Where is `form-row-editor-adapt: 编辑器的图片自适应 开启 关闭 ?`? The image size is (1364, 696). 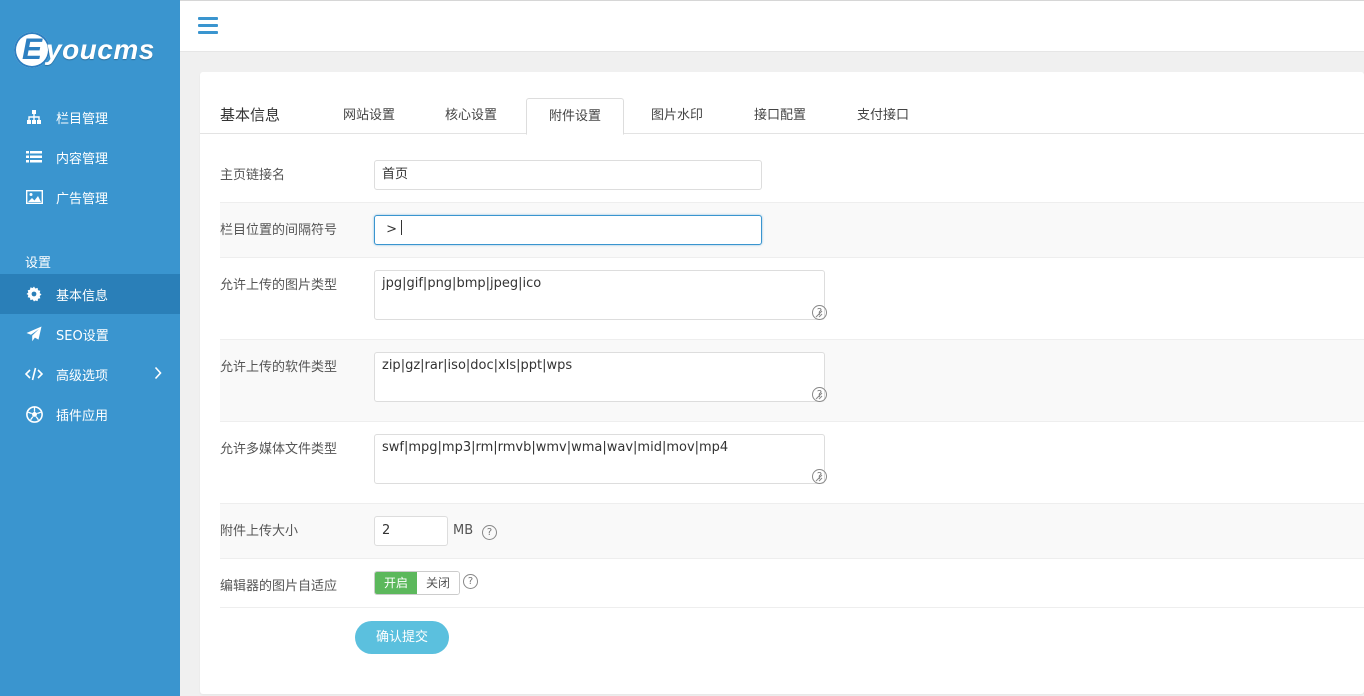 form-row-editor-adapt: 编辑器的图片自适应 开启 关闭 ? is located at coordinates (792, 583).